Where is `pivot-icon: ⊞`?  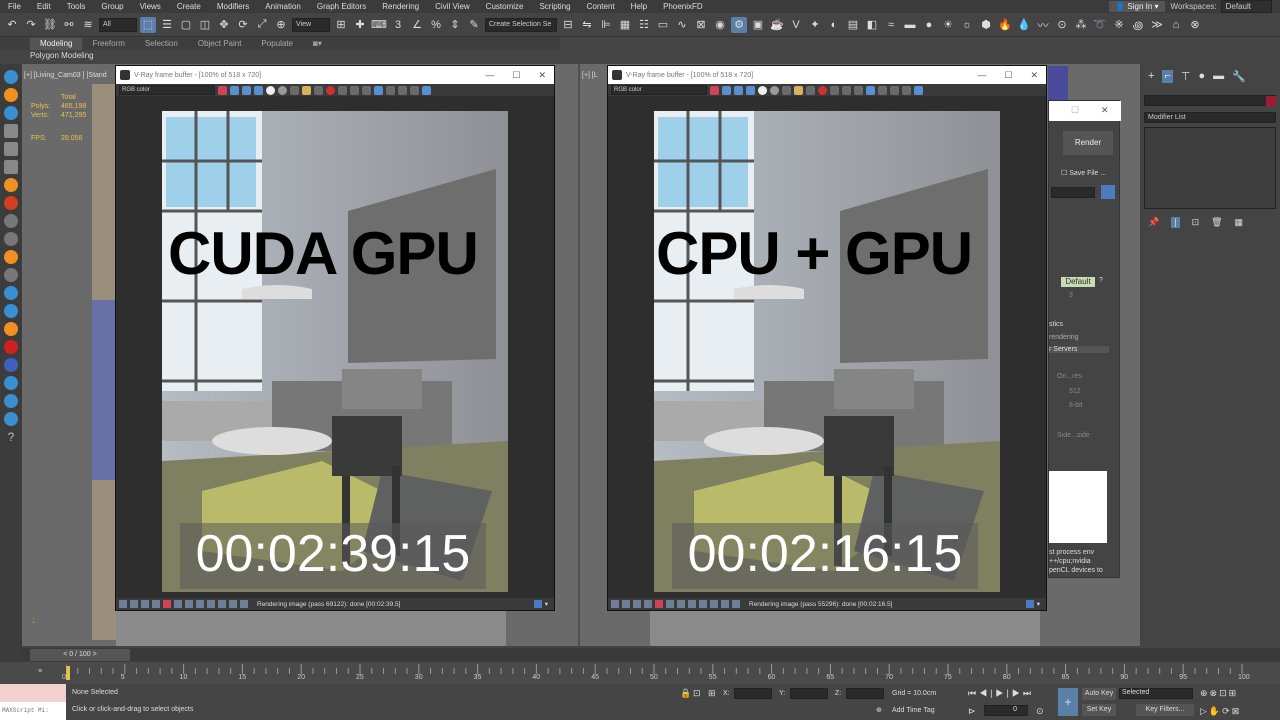 pivot-icon: ⊞ is located at coordinates (341, 25).